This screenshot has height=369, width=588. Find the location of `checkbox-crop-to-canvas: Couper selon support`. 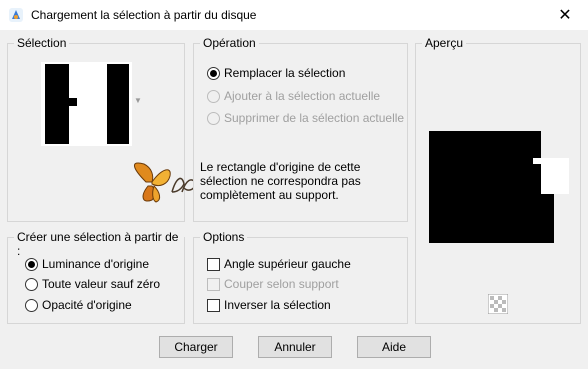

checkbox-crop-to-canvas: Couper selon support is located at coordinates (273, 284).